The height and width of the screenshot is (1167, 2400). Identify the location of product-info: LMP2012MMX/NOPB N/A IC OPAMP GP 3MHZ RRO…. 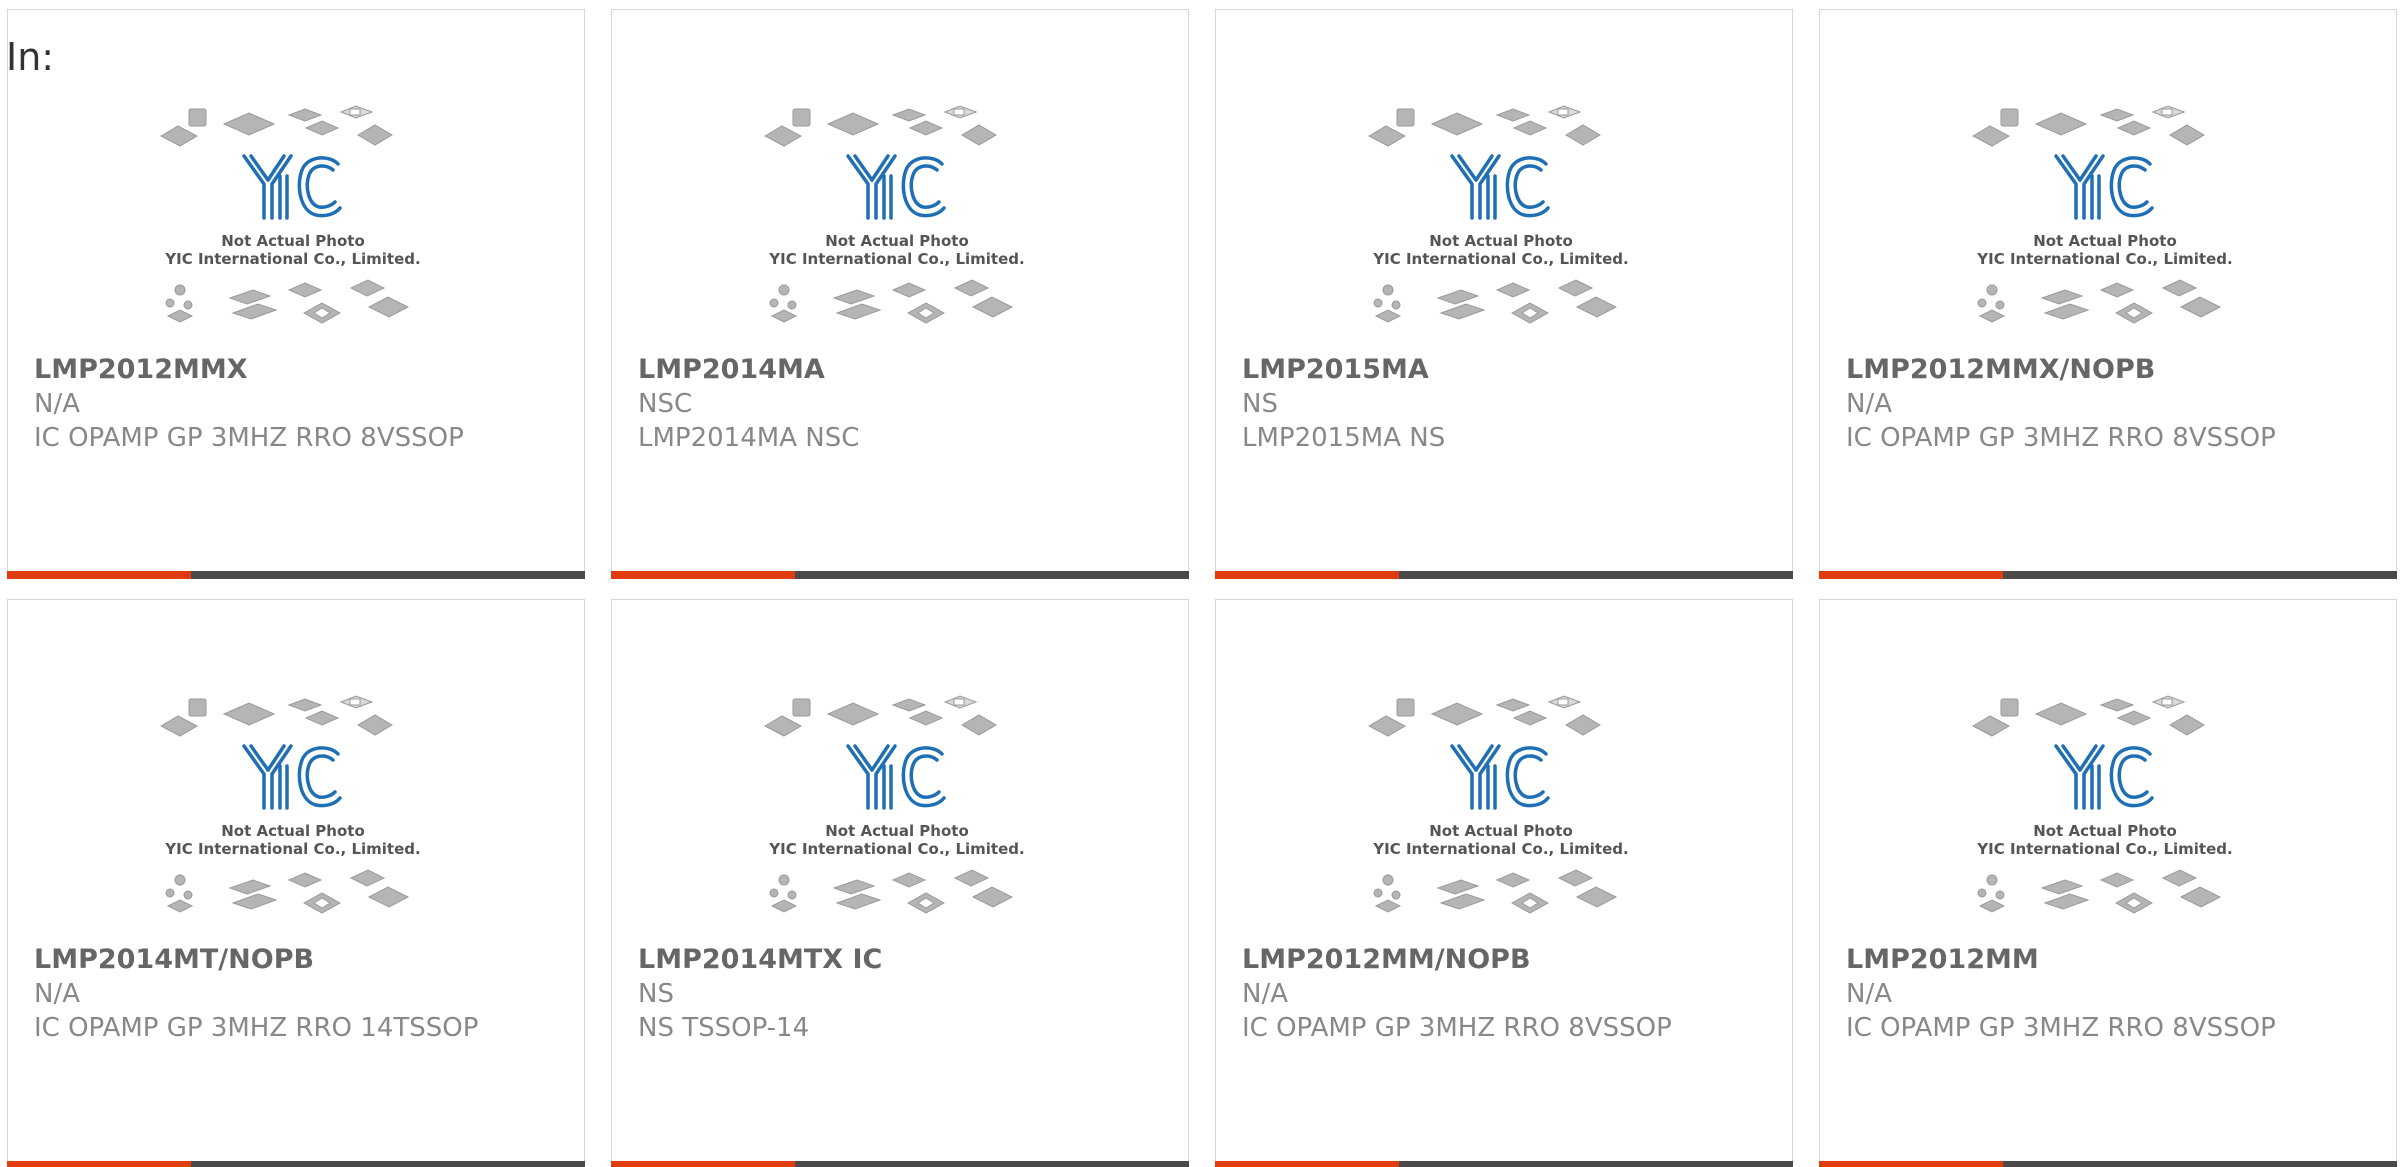
(2111, 404).